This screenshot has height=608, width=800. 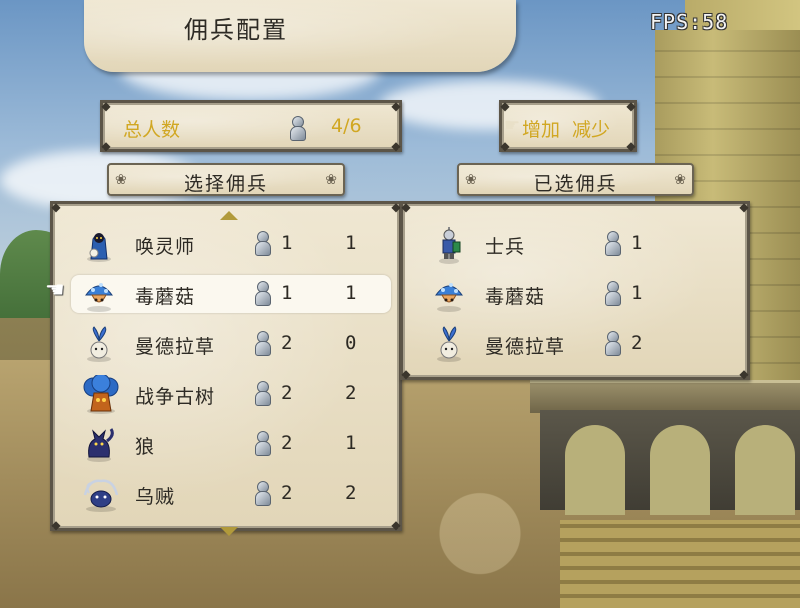 What do you see at coordinates (512, 125) in the screenshot?
I see `pointing-hand-icon: ☛` at bounding box center [512, 125].